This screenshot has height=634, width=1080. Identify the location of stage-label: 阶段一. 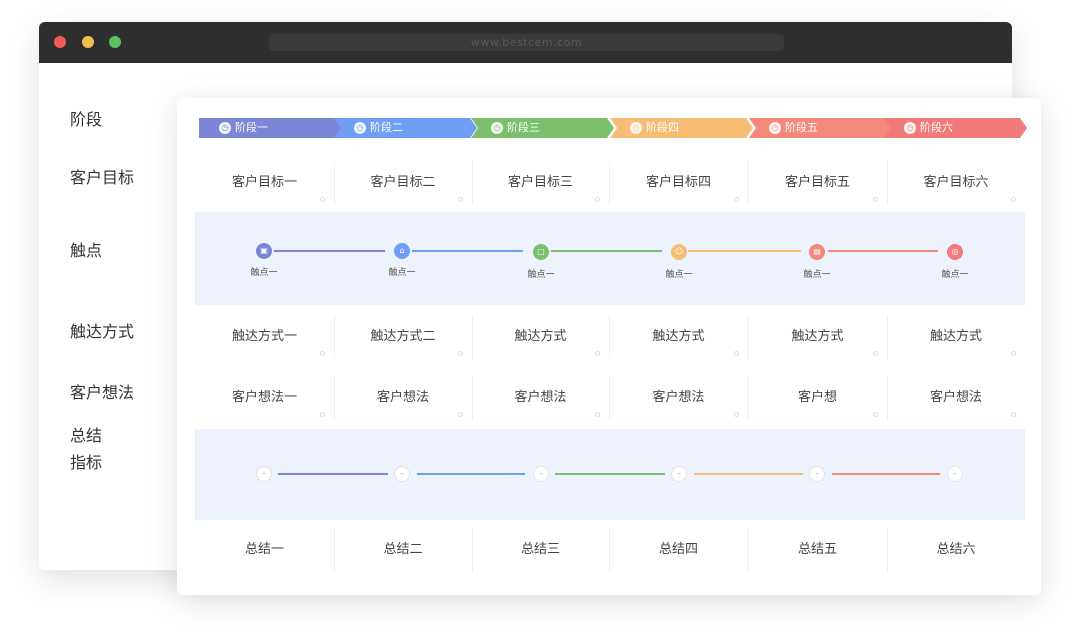
(251, 127).